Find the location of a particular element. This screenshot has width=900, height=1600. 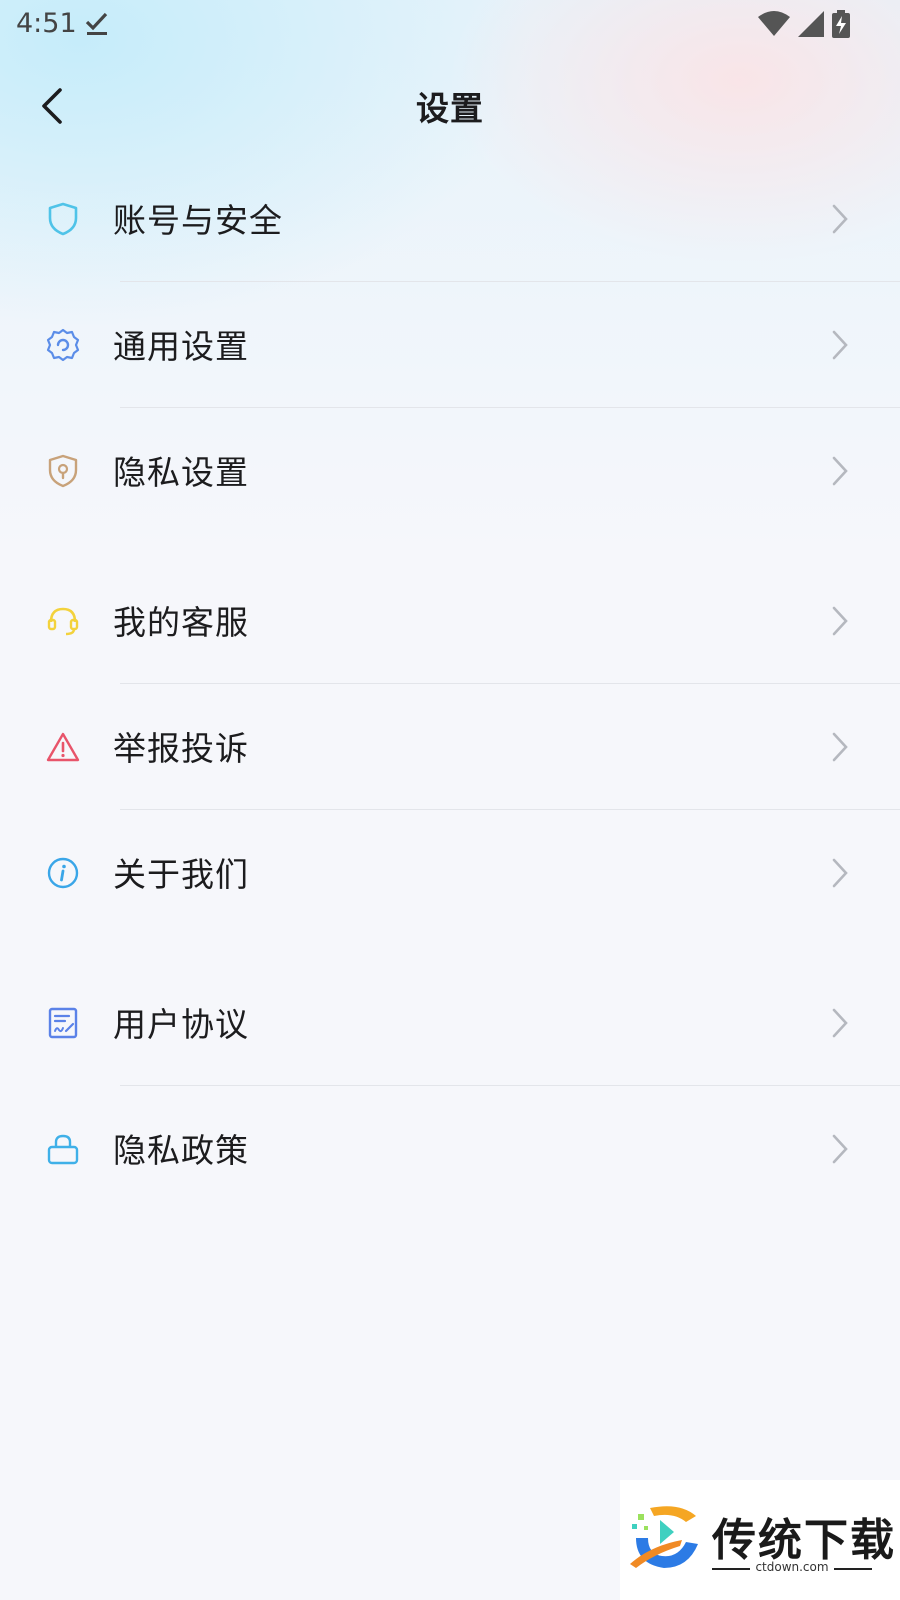

settings-item-label: 用户协议 is located at coordinates (181, 1024).